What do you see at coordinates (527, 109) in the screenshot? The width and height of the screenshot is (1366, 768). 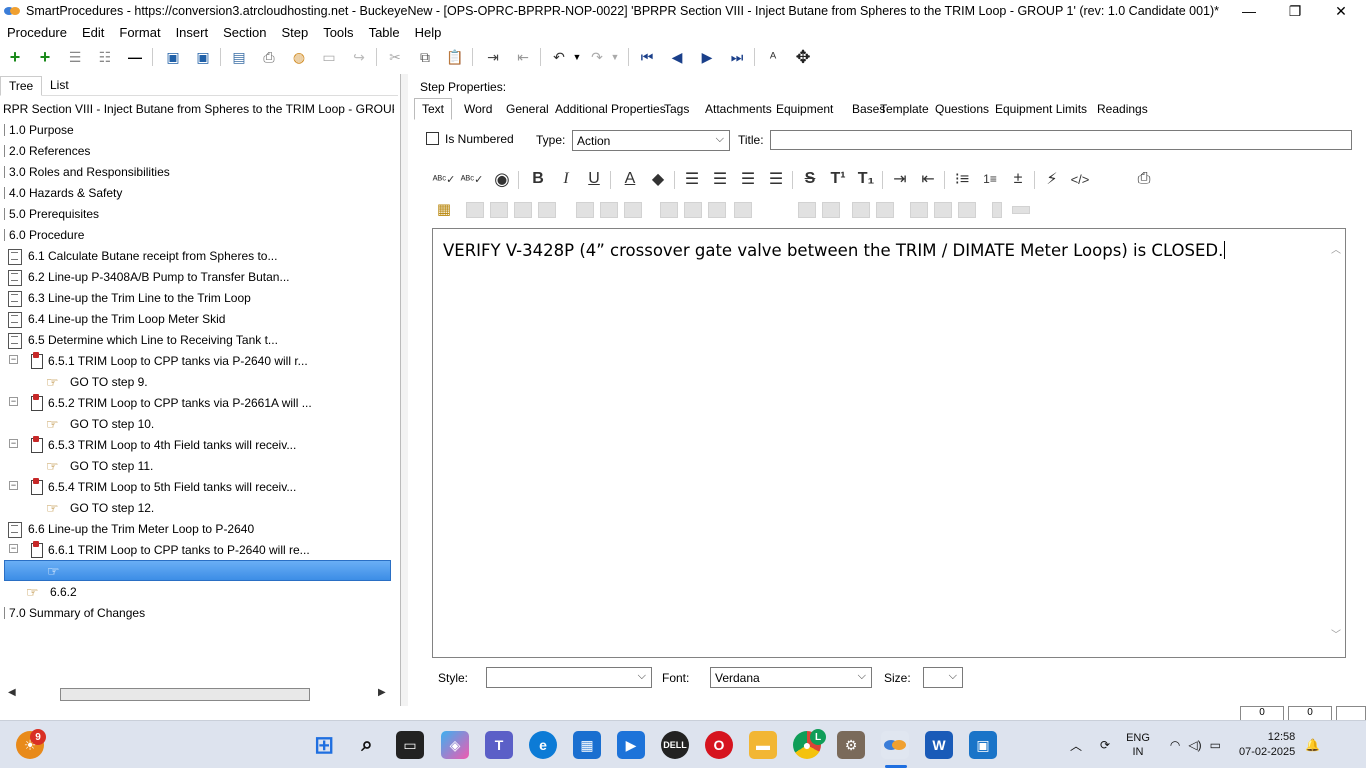 I see `tab-general: General` at bounding box center [527, 109].